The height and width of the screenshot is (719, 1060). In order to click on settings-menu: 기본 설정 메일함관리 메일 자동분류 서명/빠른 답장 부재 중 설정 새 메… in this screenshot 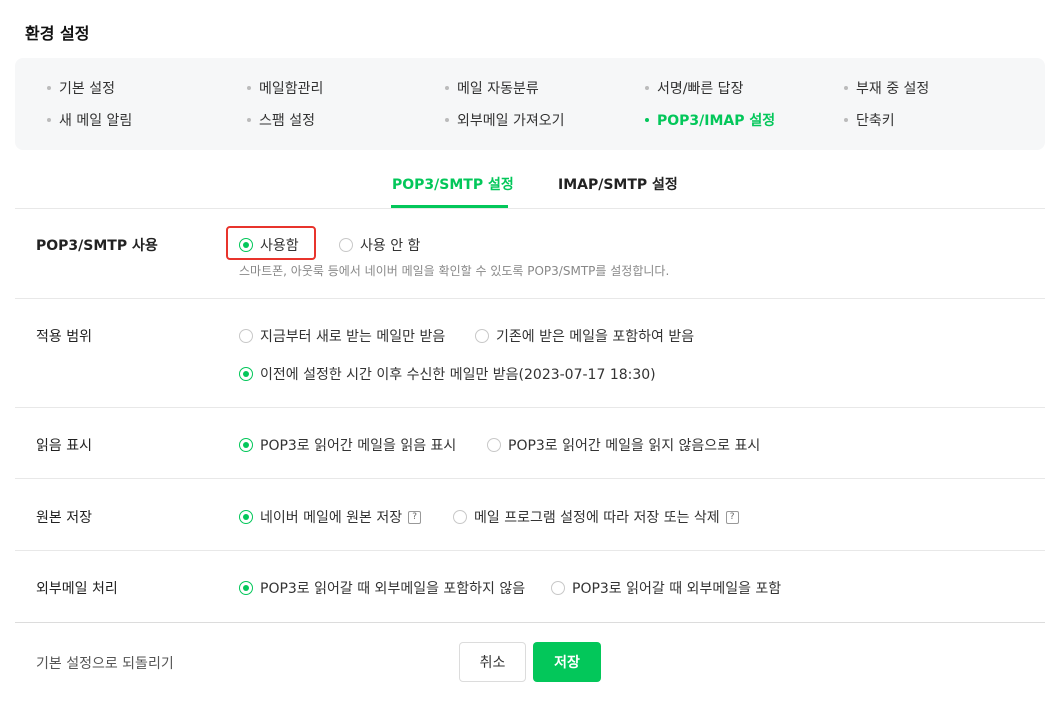, I will do `click(530, 104)`.